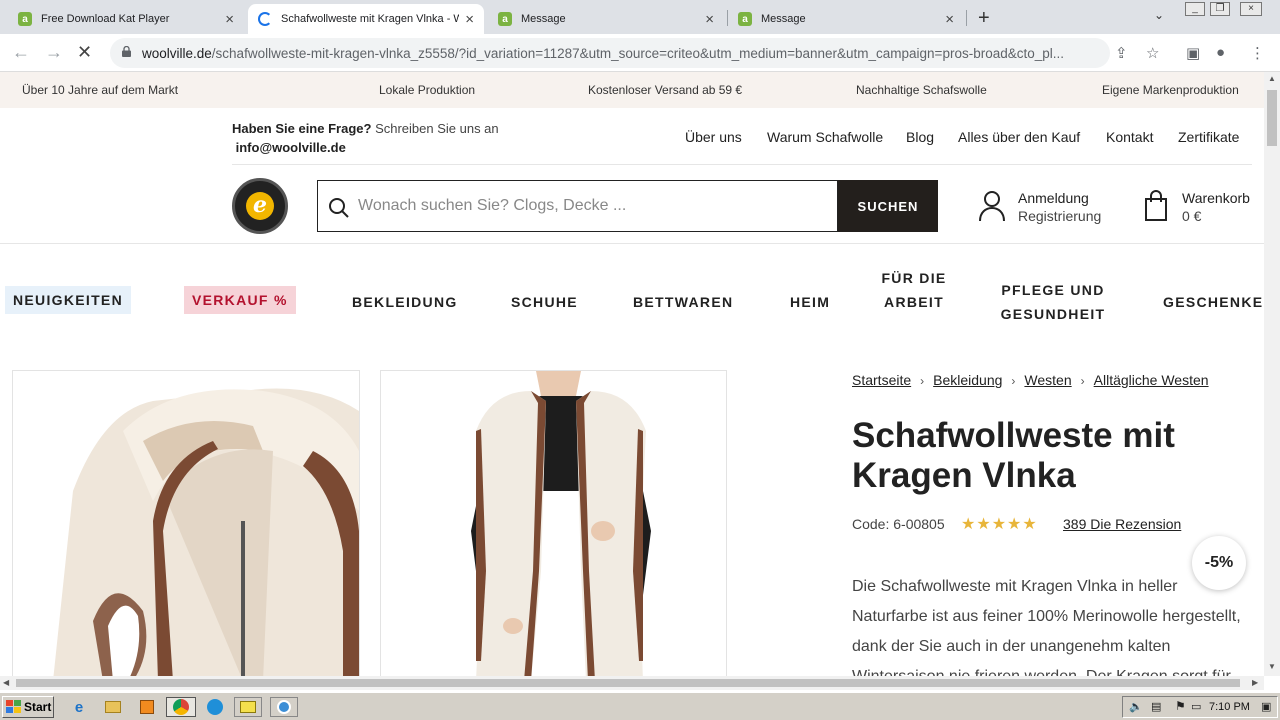  What do you see at coordinates (888, 206) in the screenshot?
I see `search-button: SUCHEN` at bounding box center [888, 206].